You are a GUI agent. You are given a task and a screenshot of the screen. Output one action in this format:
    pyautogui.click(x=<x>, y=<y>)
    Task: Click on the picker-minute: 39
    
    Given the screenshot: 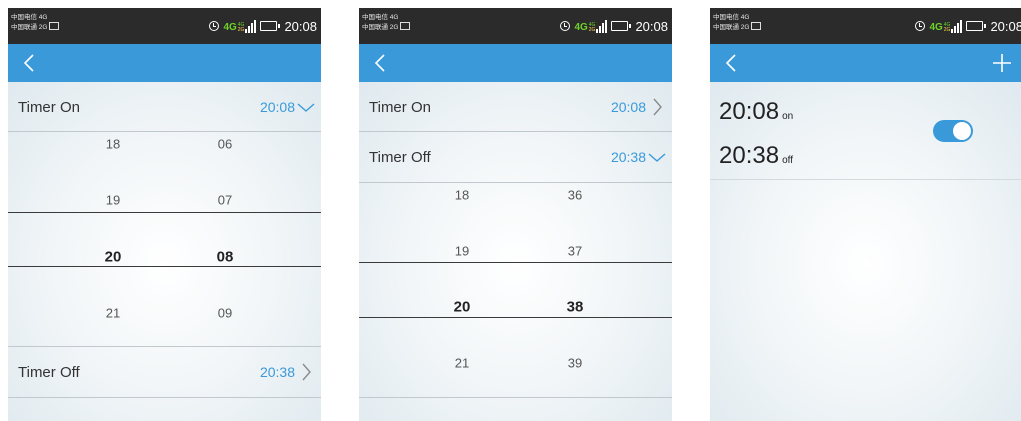 What is the action you would take?
    pyautogui.click(x=575, y=363)
    